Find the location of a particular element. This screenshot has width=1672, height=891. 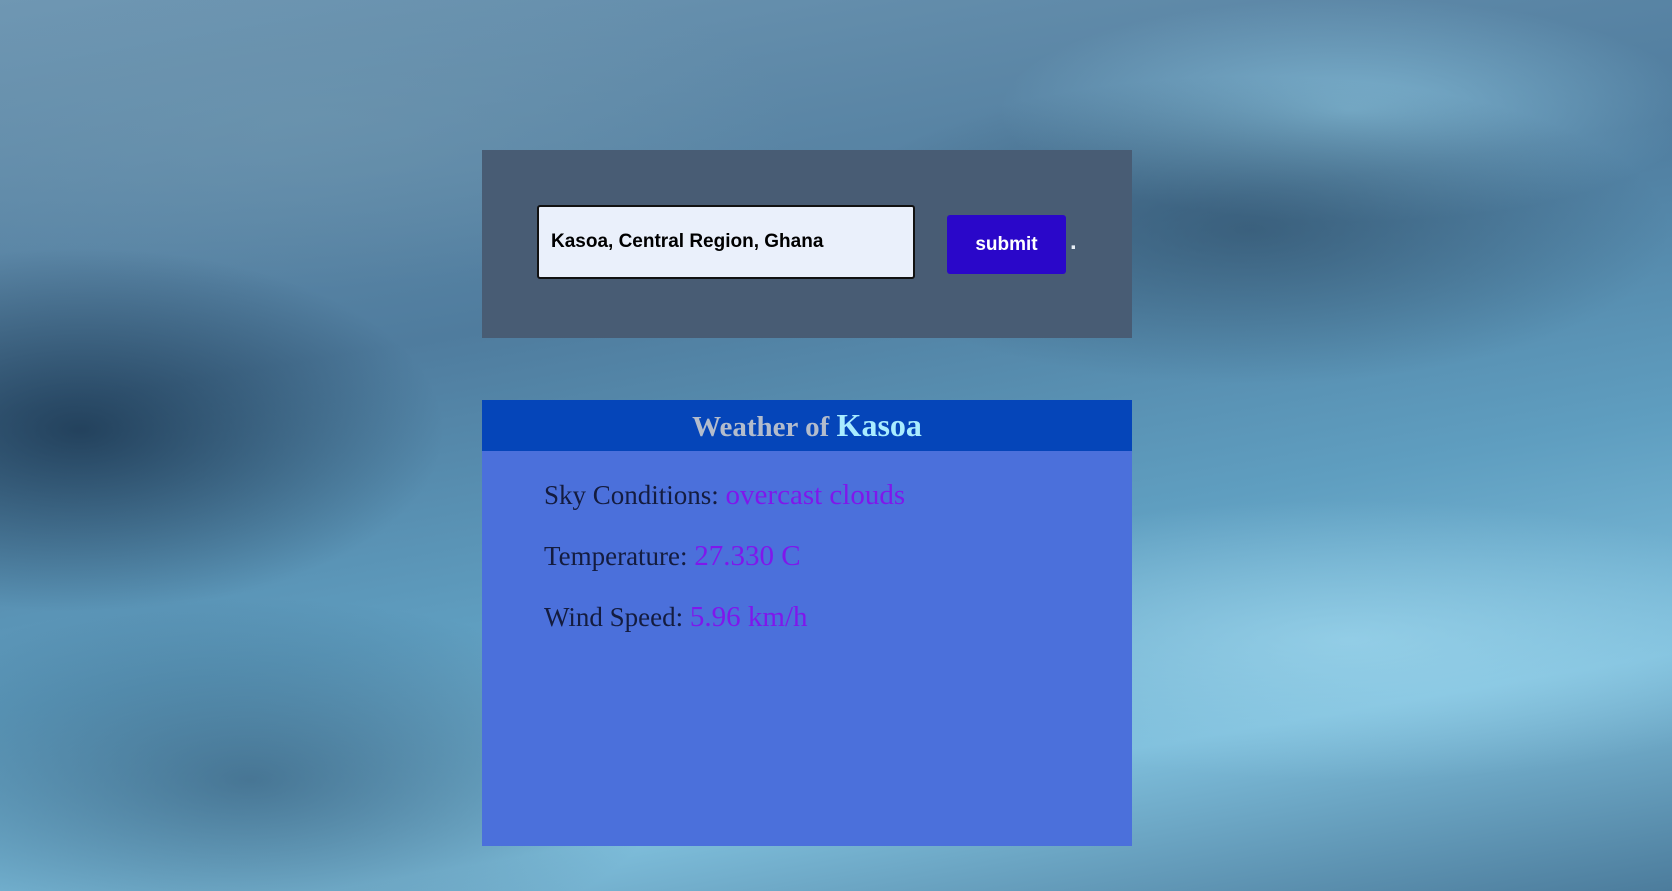

temperature-label: Temperature: is located at coordinates (616, 556).